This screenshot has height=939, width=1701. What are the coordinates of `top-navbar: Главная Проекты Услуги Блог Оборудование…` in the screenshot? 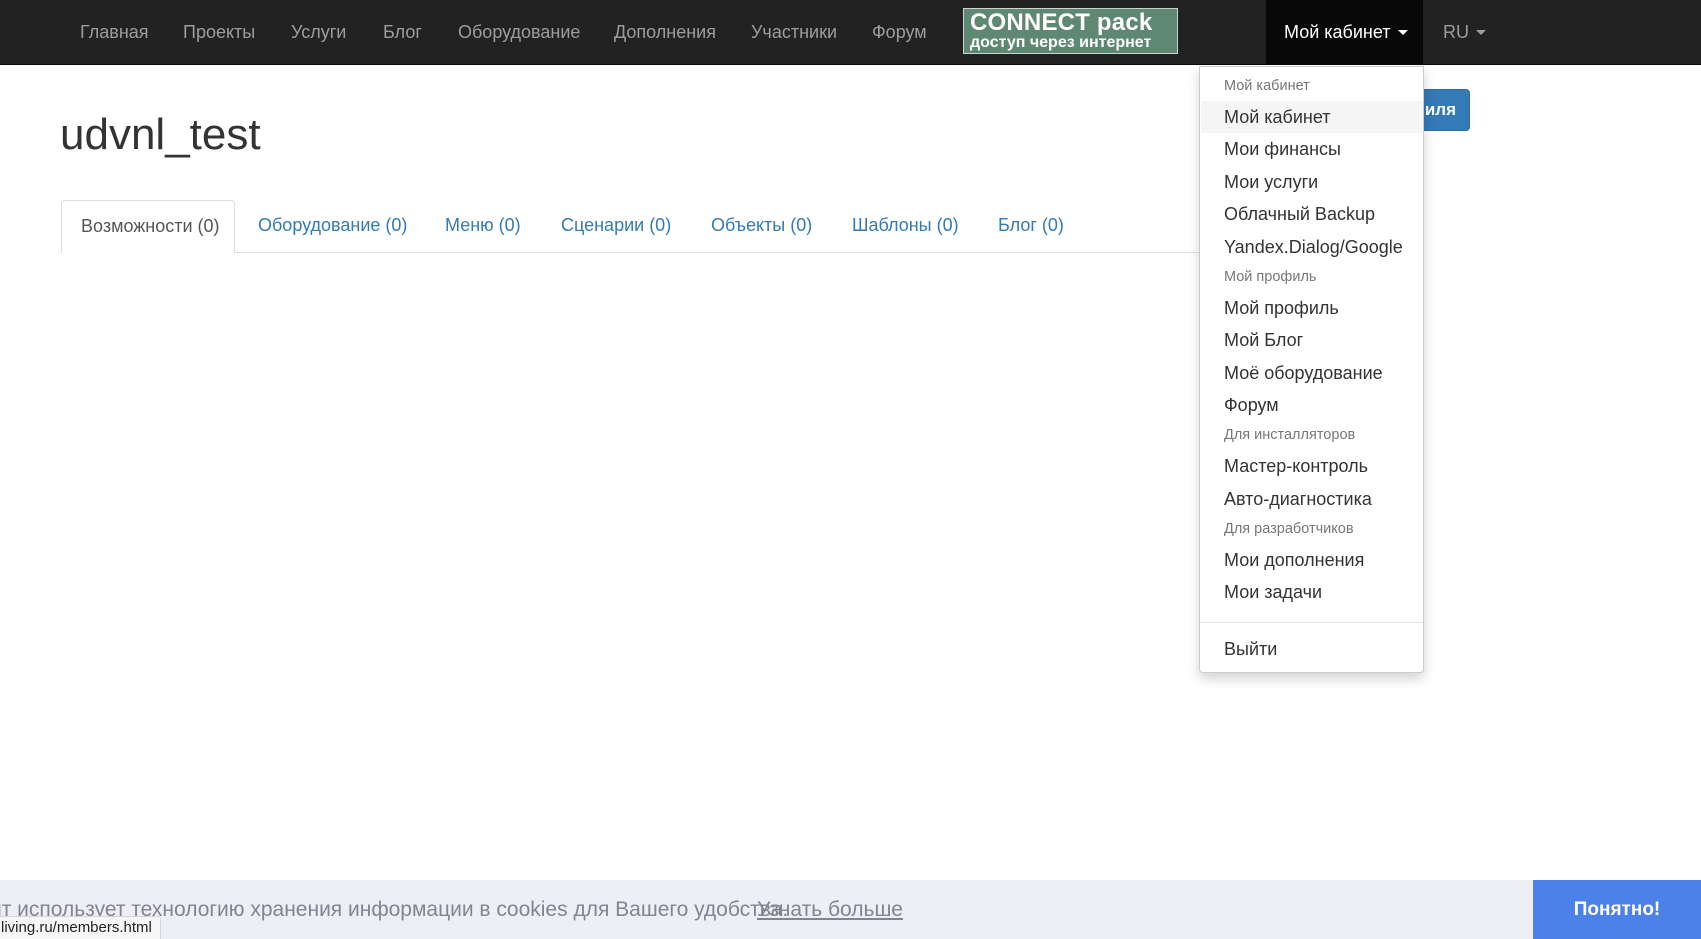 It's located at (850, 32).